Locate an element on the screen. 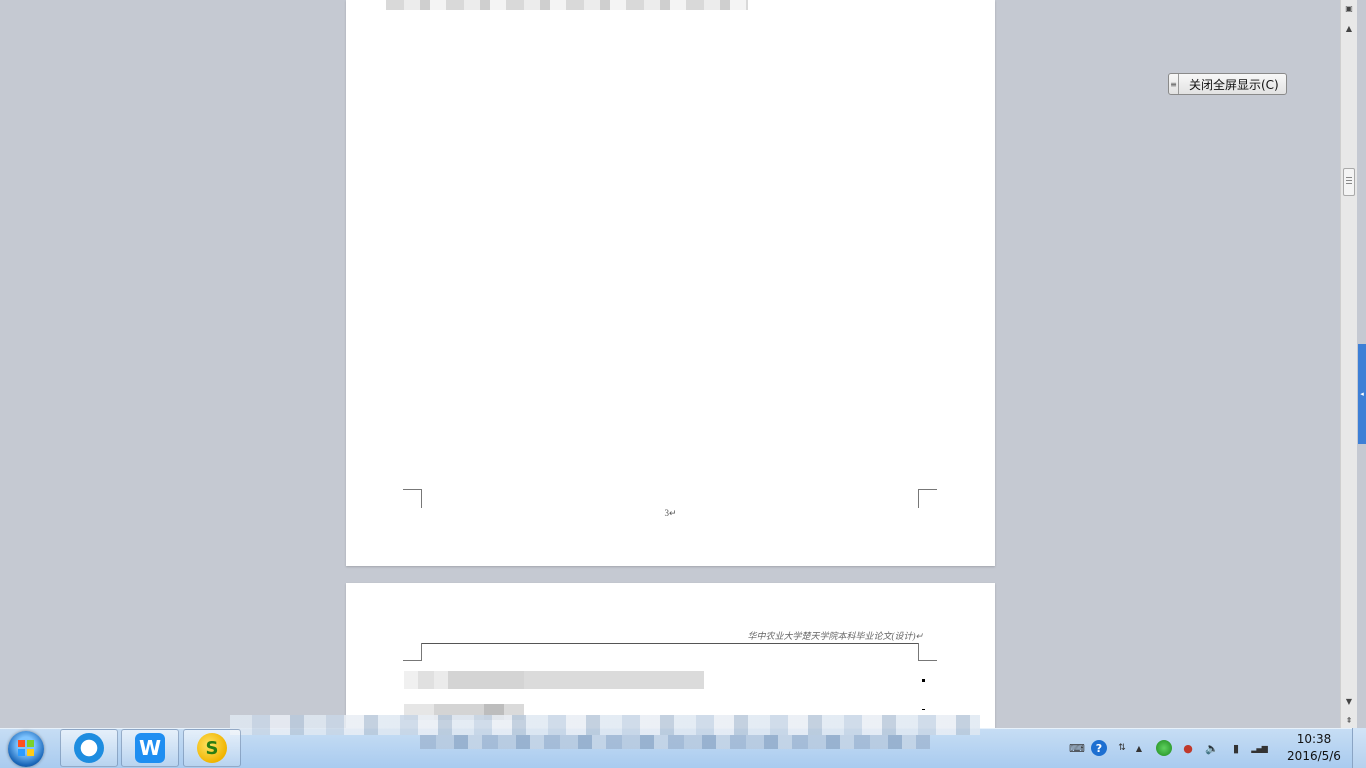  browser-icon is located at coordinates (89, 748).